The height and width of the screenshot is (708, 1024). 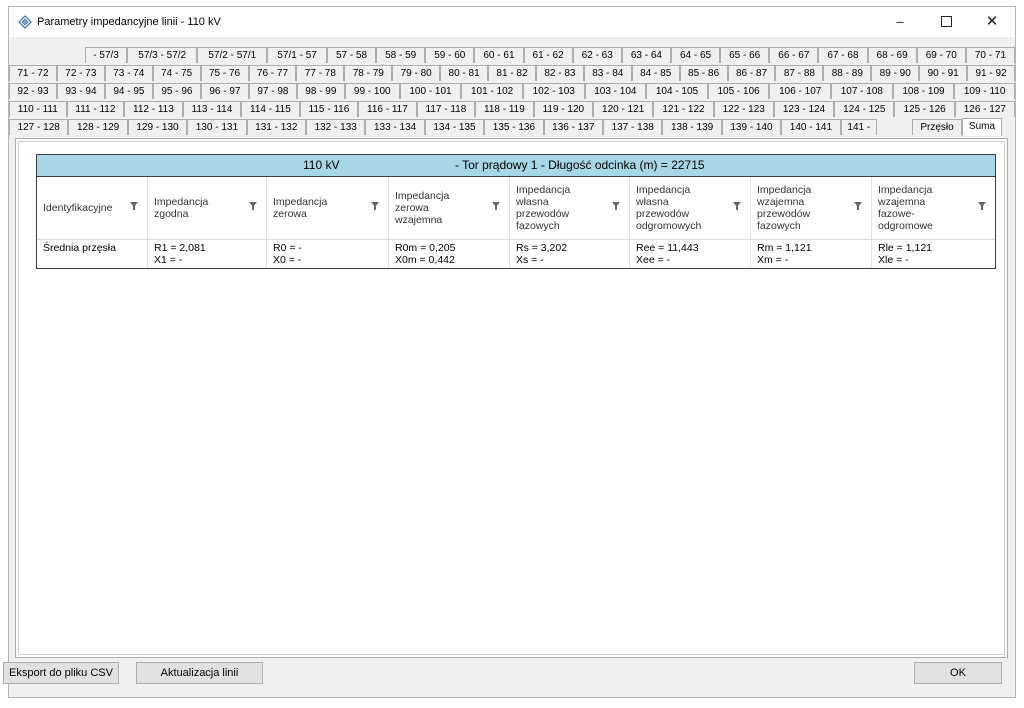 What do you see at coordinates (454, 127) in the screenshot?
I see `span-tab: 134 - 135` at bounding box center [454, 127].